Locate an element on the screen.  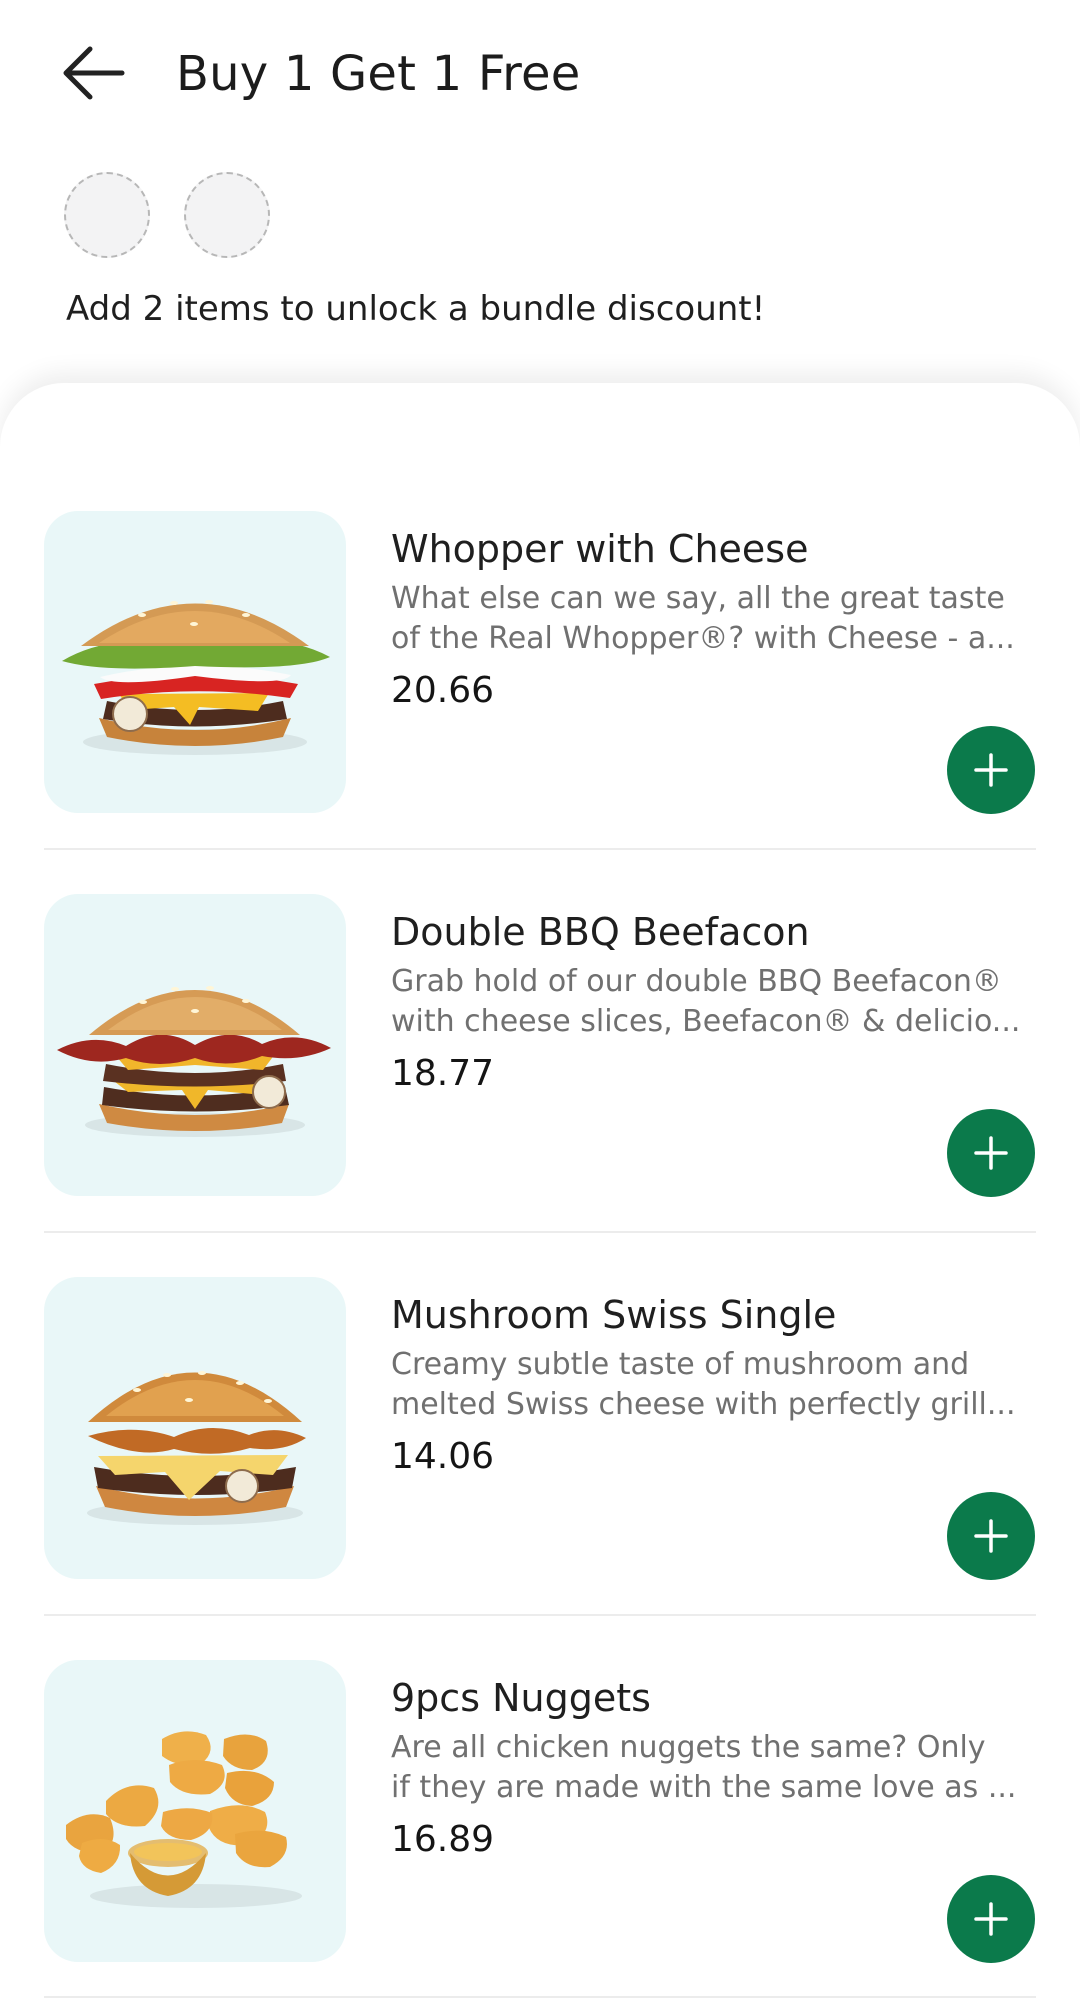
product-price: 16.89 is located at coordinates (443, 1839).